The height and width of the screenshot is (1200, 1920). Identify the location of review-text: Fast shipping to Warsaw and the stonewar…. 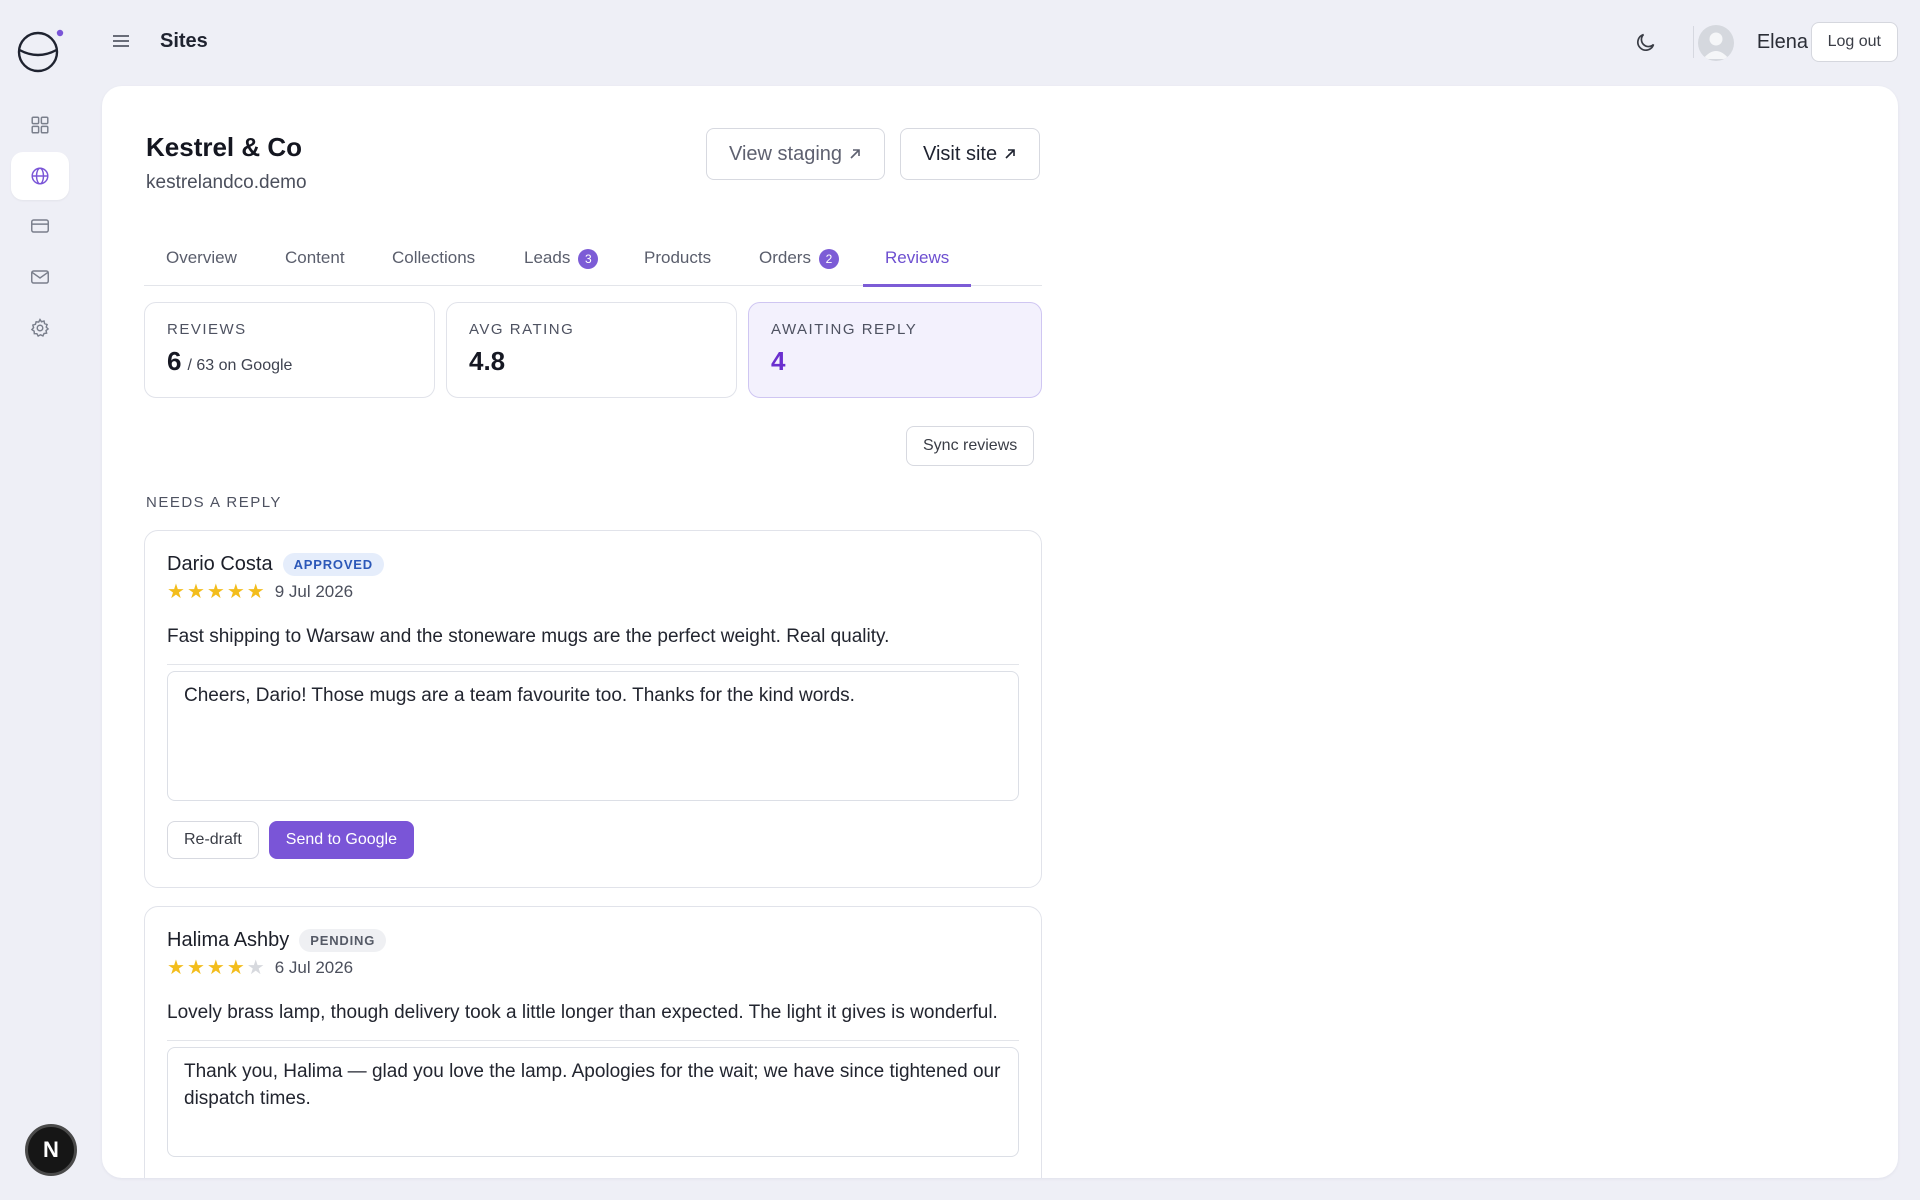
(528, 636).